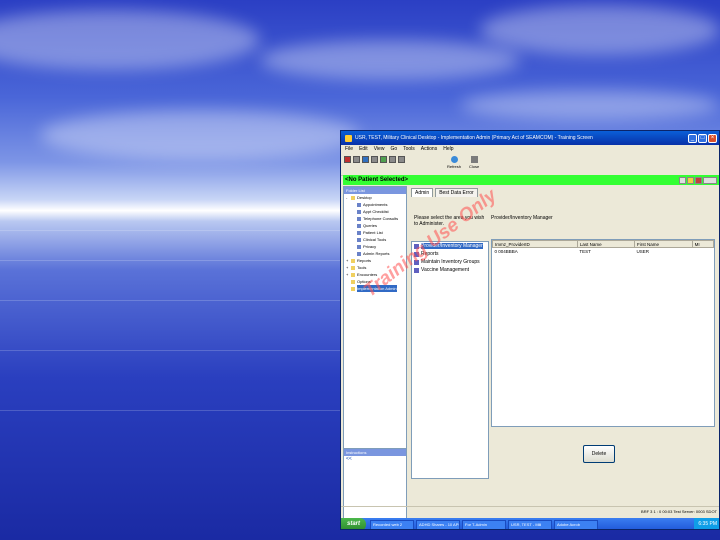 The width and height of the screenshot is (720, 540). I want to click on tree-item: Admin Reports, so click(375, 253).